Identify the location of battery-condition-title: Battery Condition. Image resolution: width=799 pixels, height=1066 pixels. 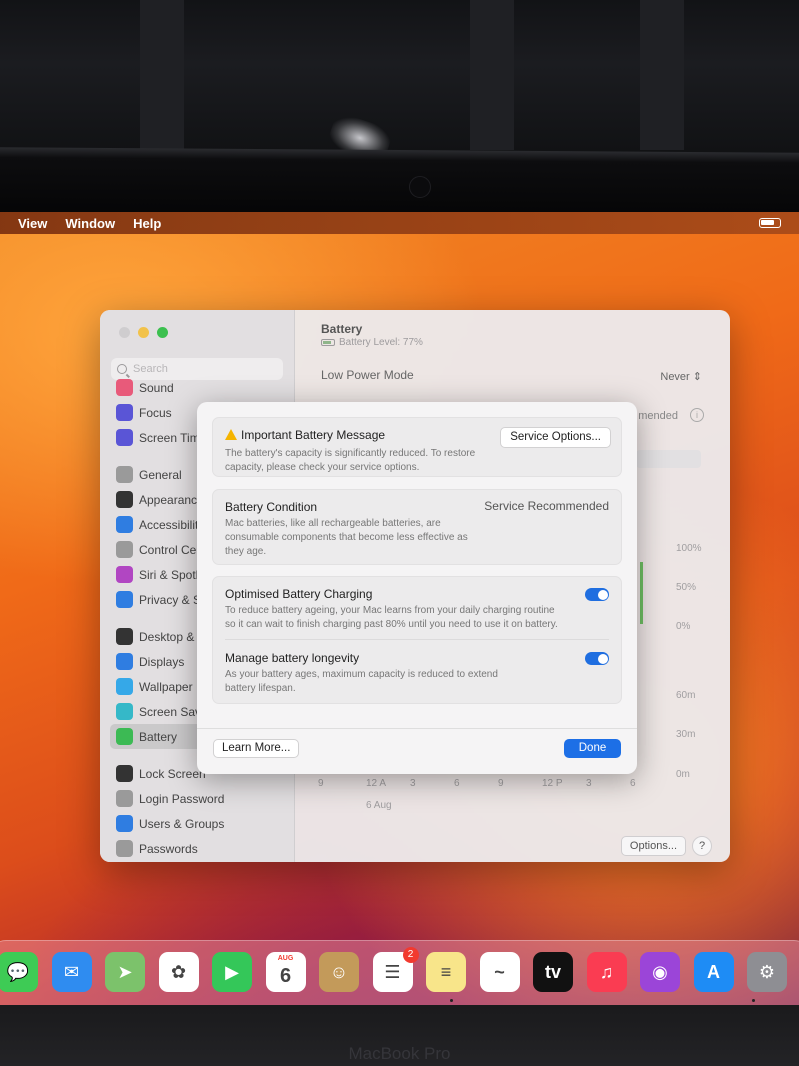
(271, 507).